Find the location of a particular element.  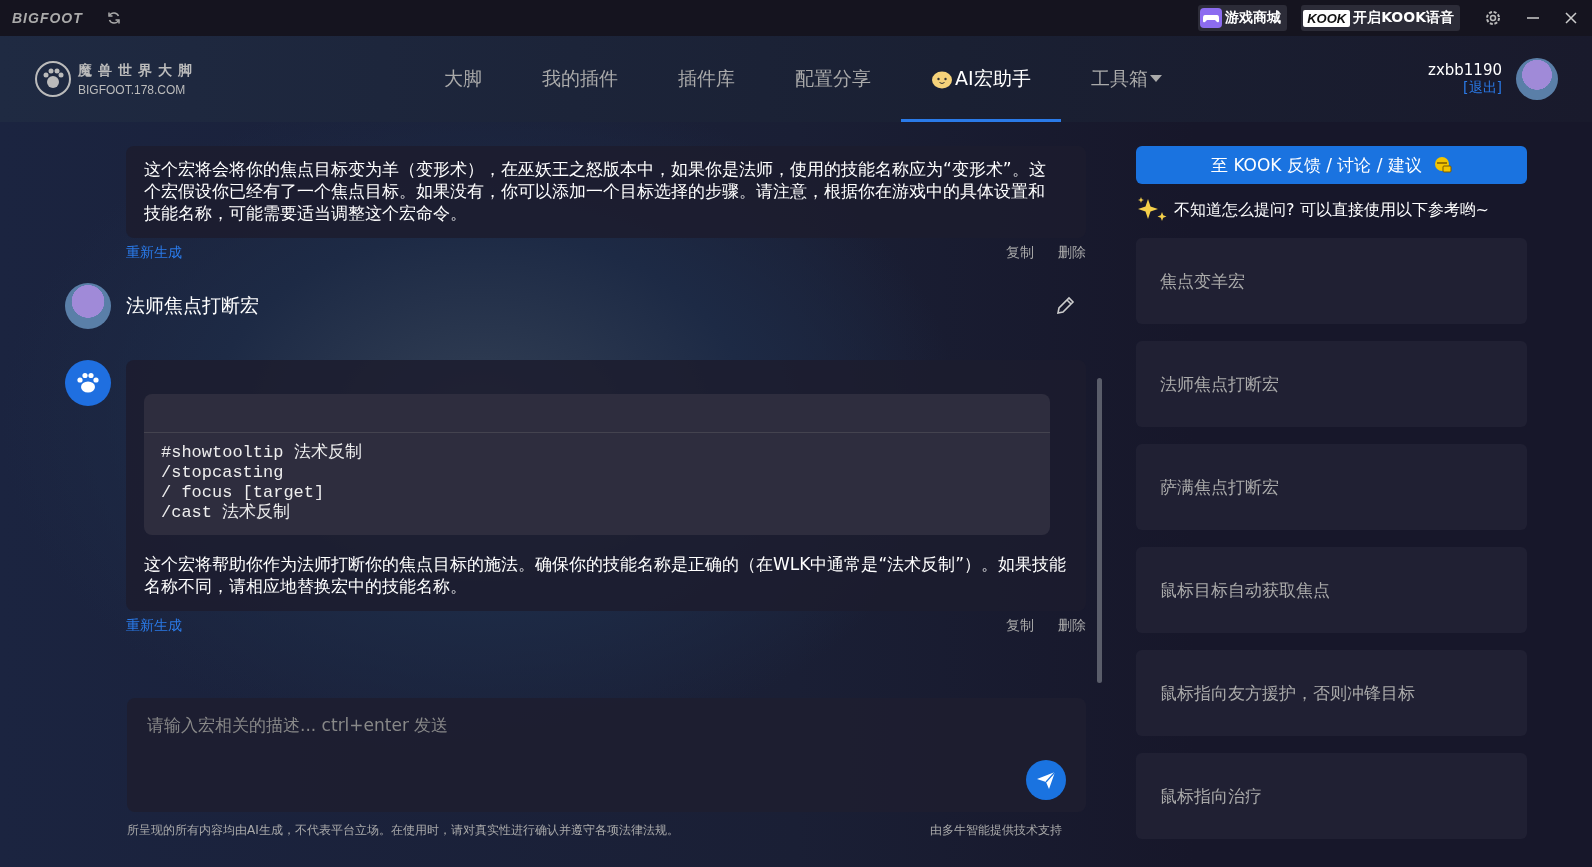

sparkle-icon is located at coordinates (1152, 210).